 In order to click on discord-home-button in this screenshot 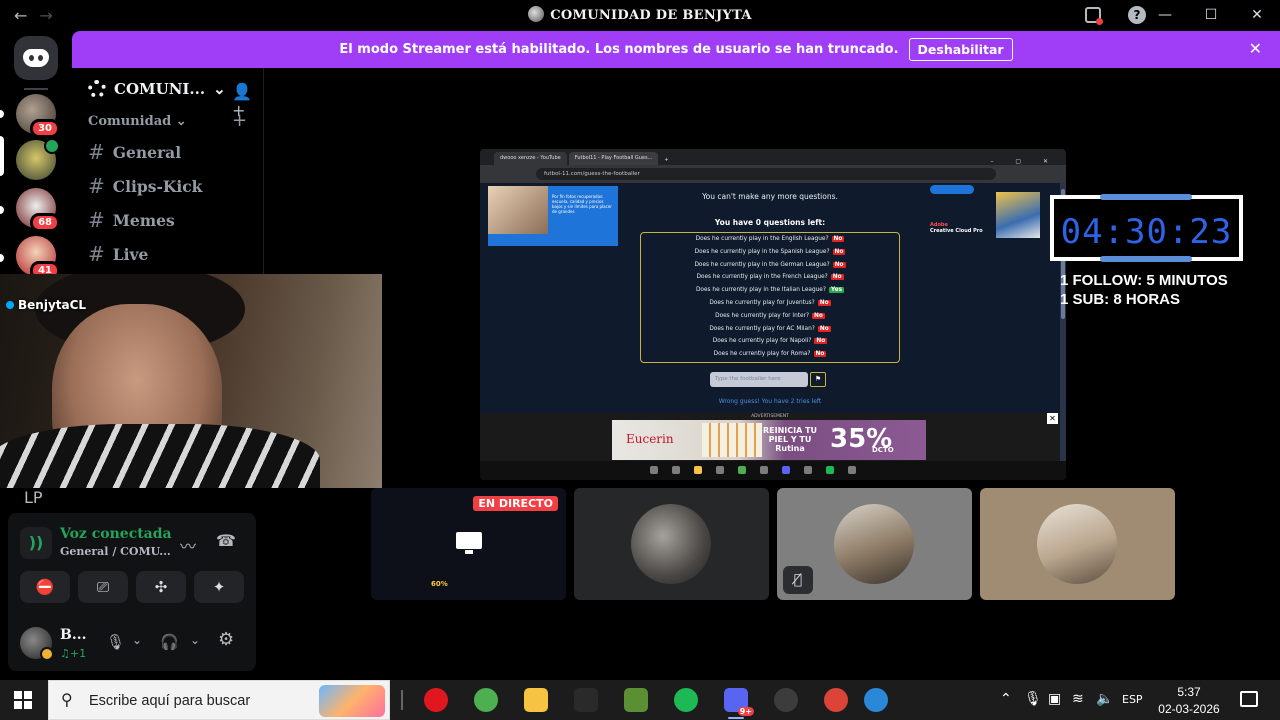, I will do `click(36, 58)`.